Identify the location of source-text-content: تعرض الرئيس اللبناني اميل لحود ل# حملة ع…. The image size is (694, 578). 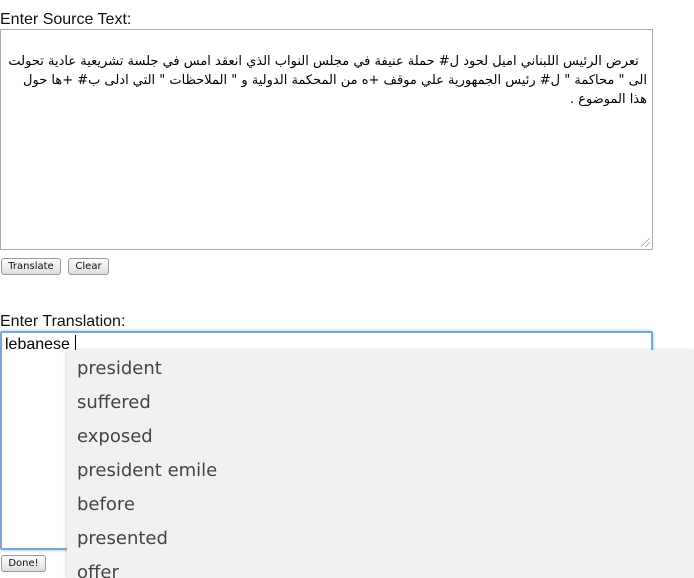
(325, 80).